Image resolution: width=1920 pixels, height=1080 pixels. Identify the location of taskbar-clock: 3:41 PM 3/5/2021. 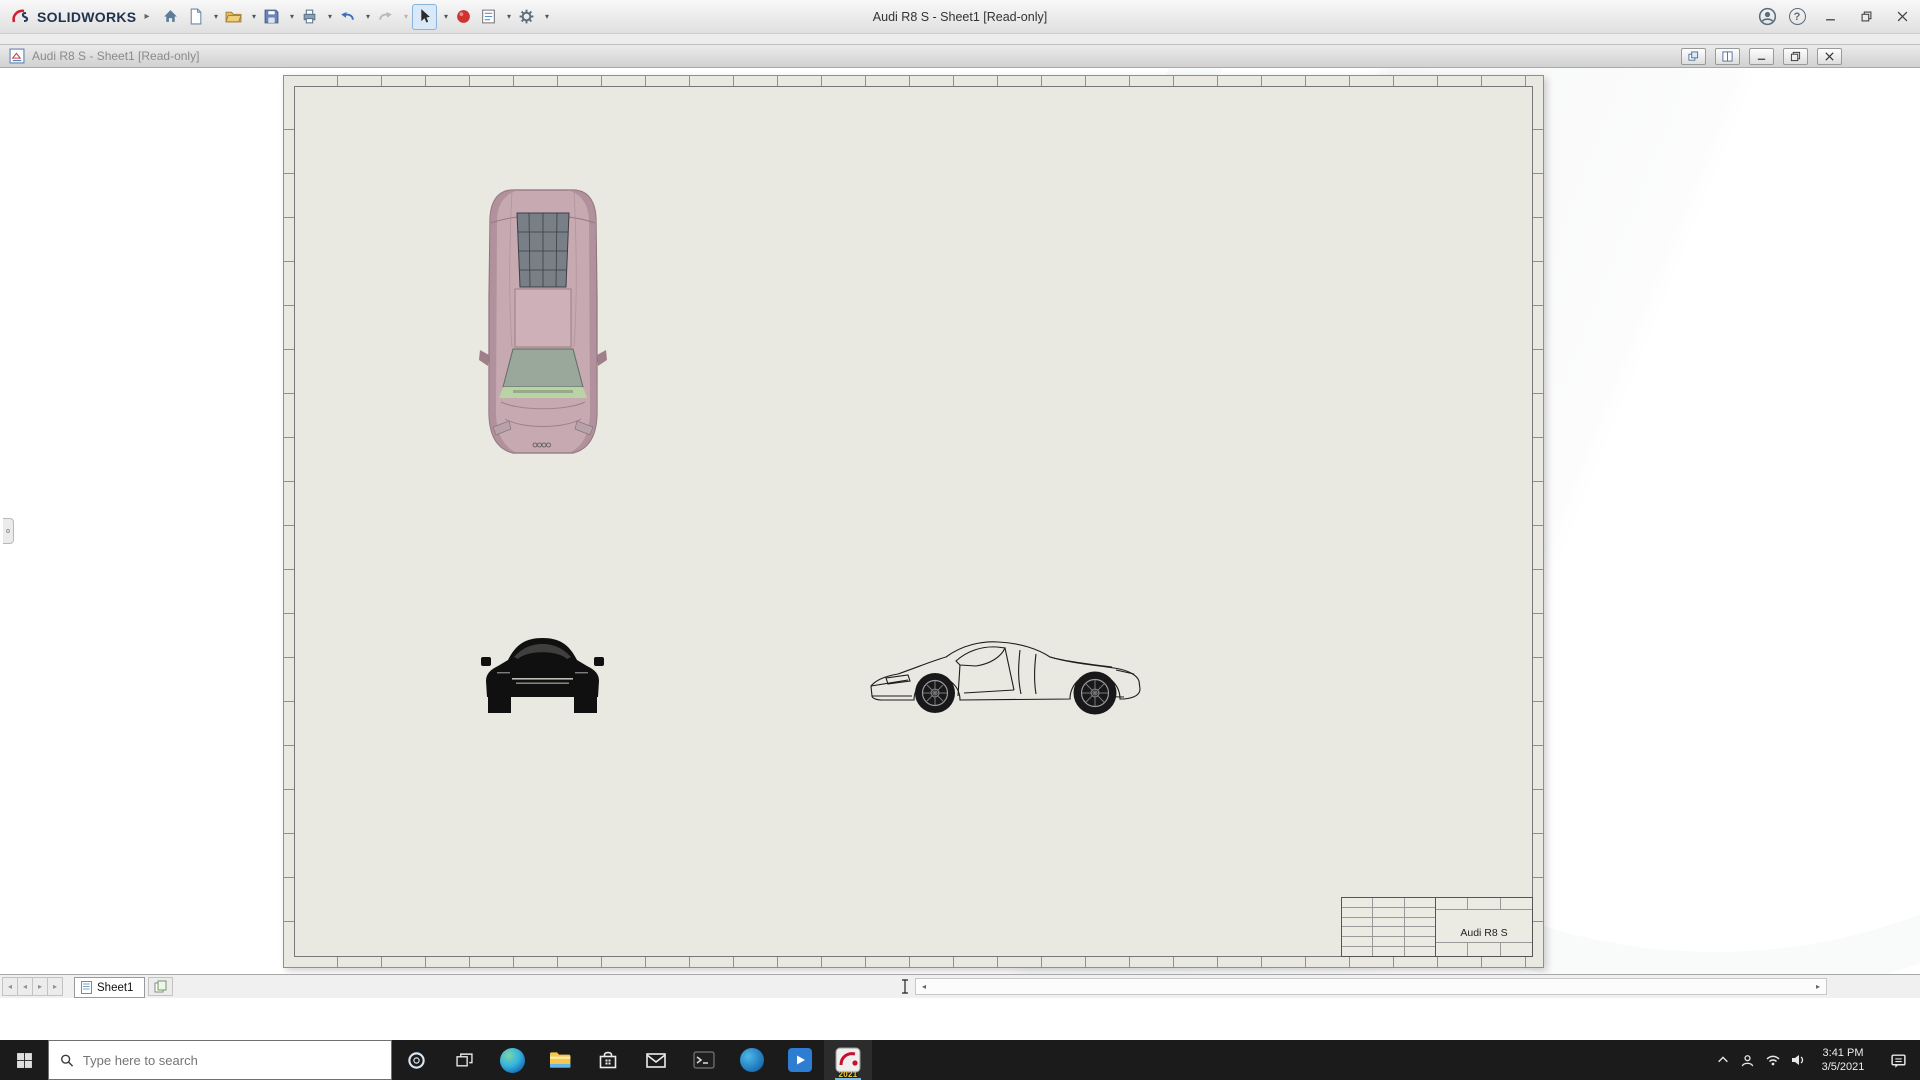
(1843, 1060).